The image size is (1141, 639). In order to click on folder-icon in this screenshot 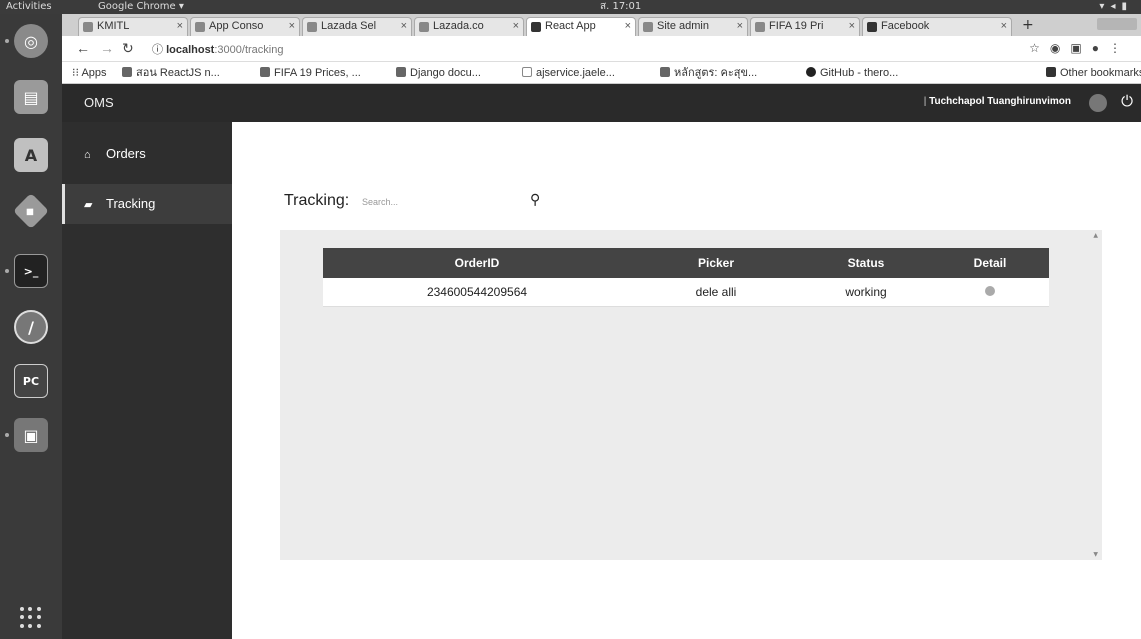, I will do `click(1051, 72)`.